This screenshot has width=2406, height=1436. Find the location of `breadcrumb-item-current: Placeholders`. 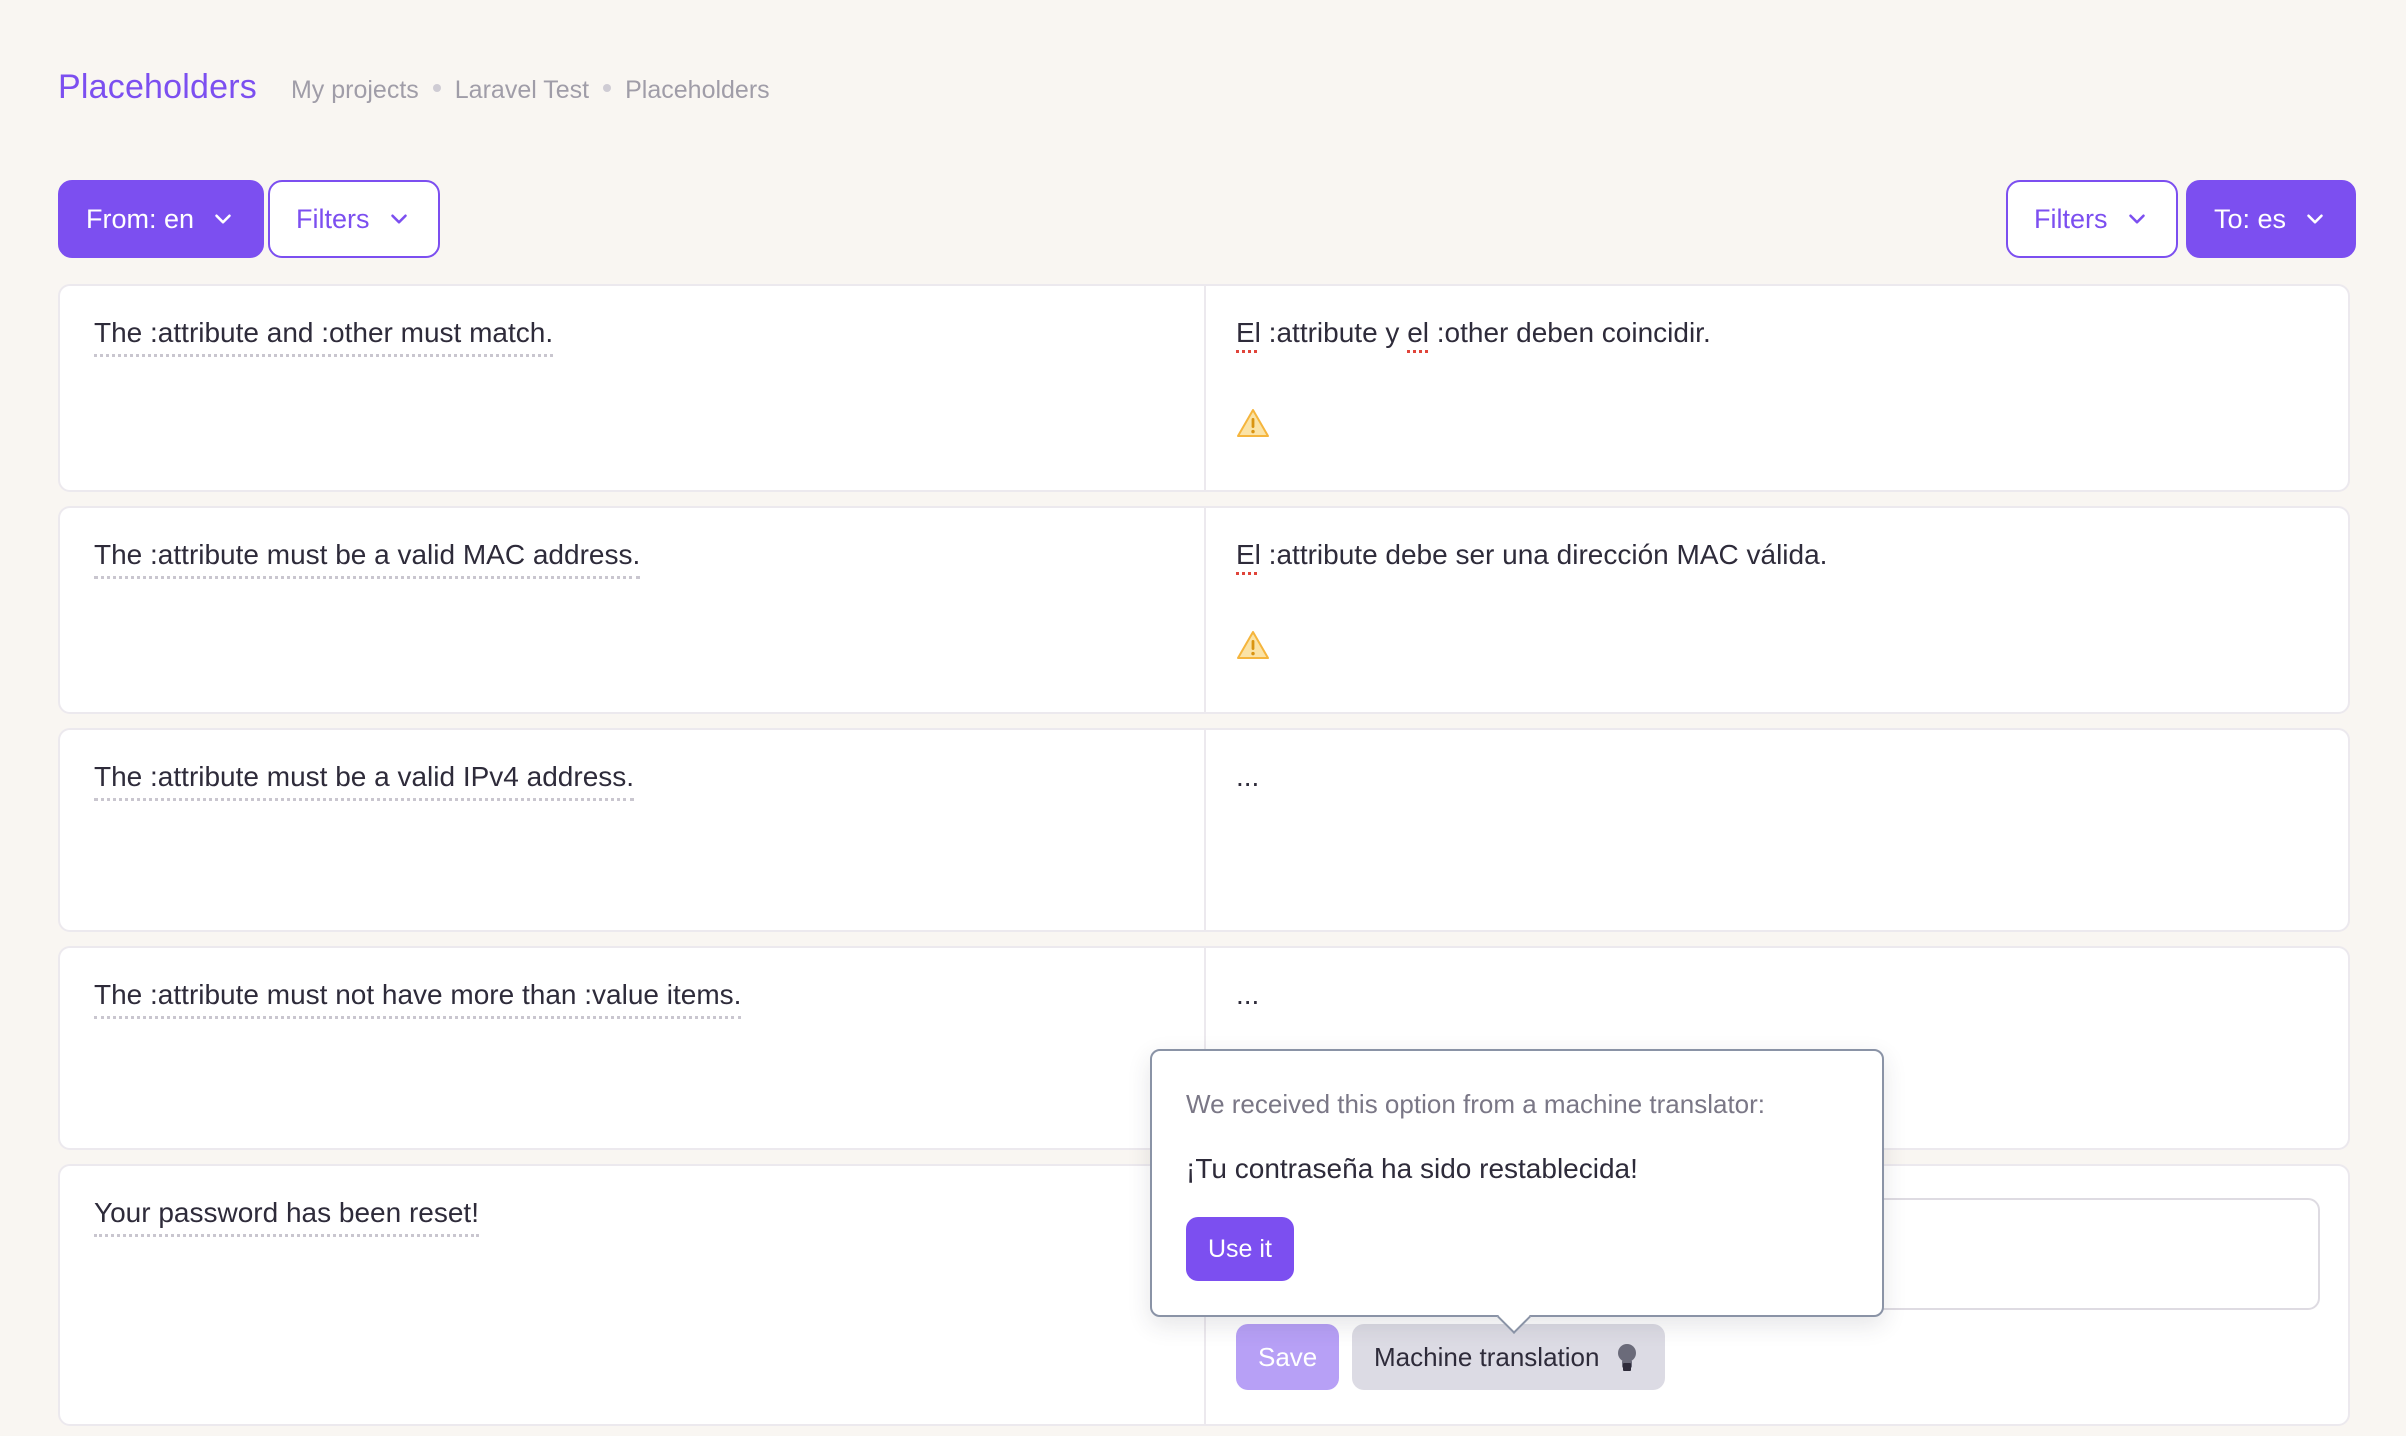

breadcrumb-item-current: Placeholders is located at coordinates (697, 90).